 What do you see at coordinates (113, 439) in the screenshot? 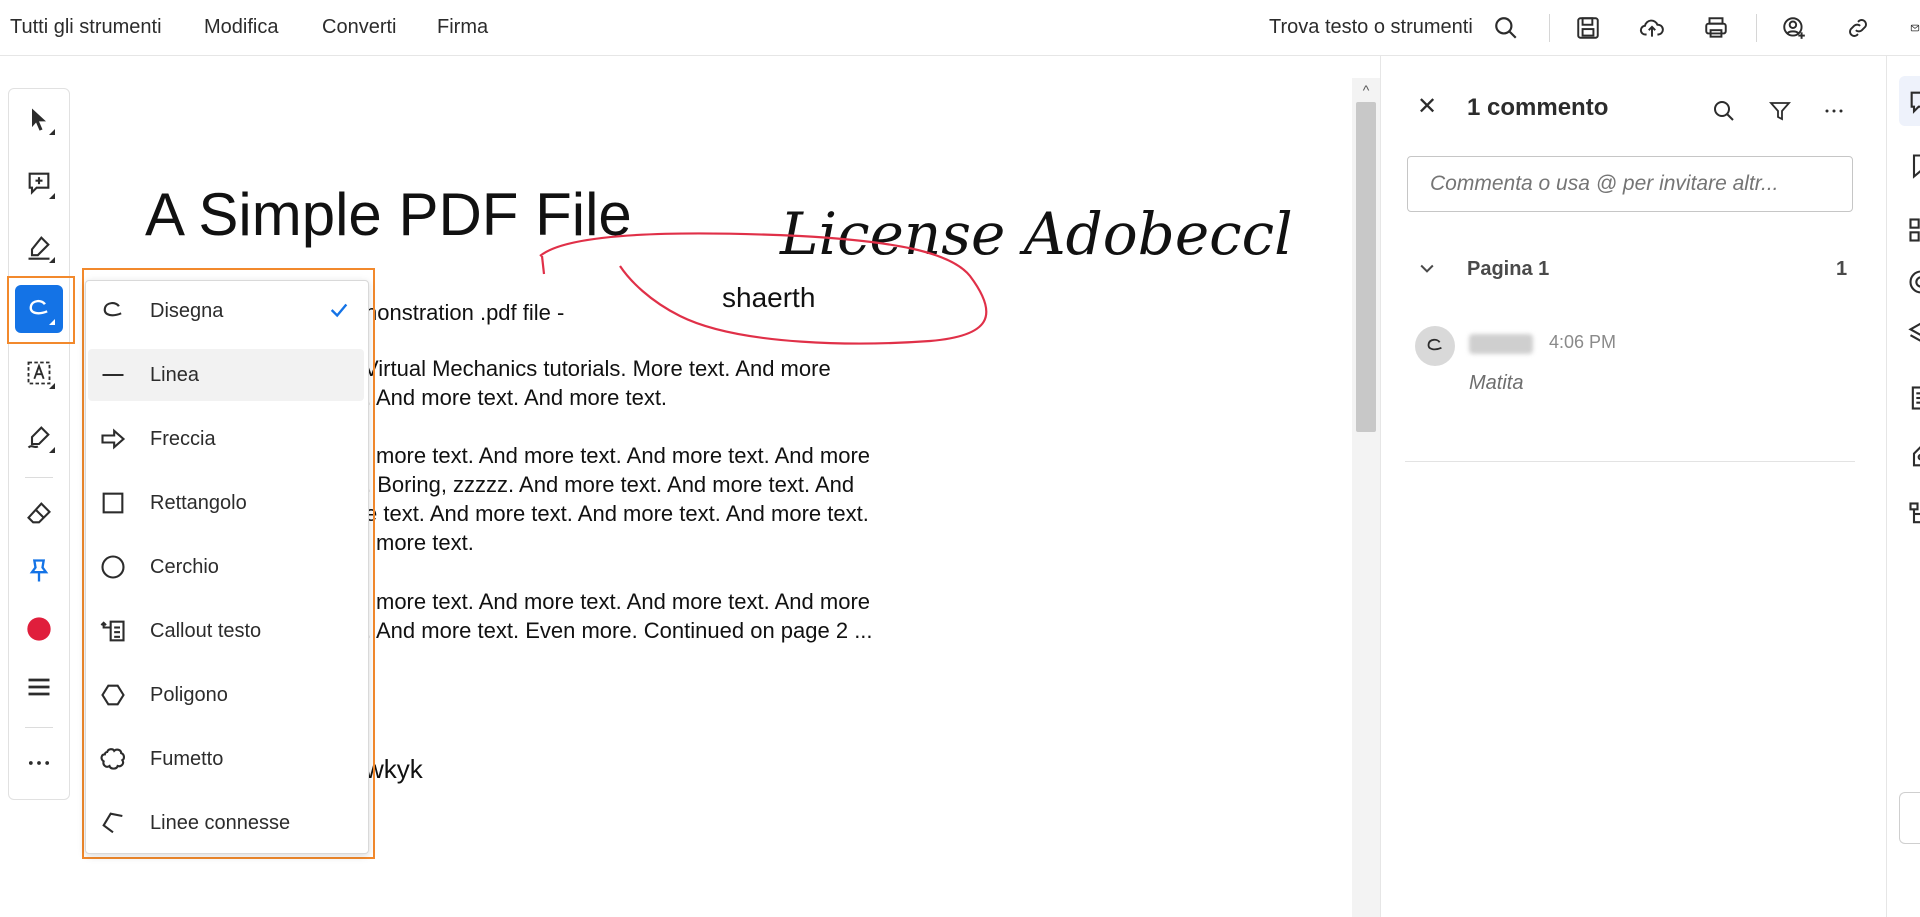
I see `arrow-icon` at bounding box center [113, 439].